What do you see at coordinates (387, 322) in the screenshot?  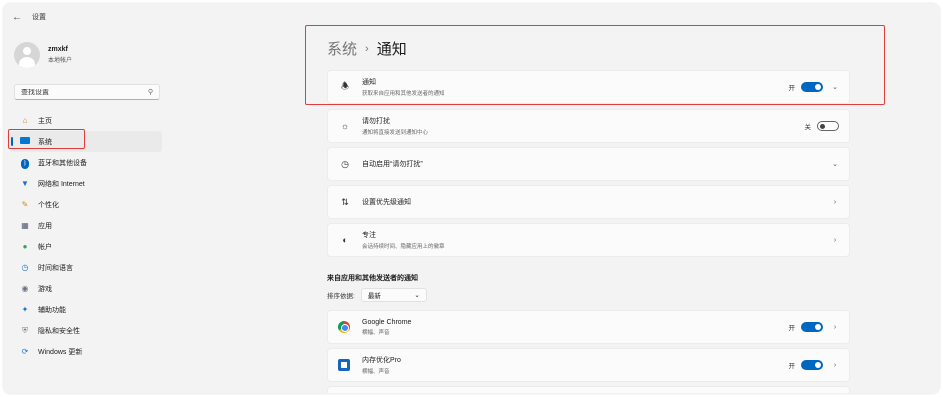 I see `app-name: Google Chrome` at bounding box center [387, 322].